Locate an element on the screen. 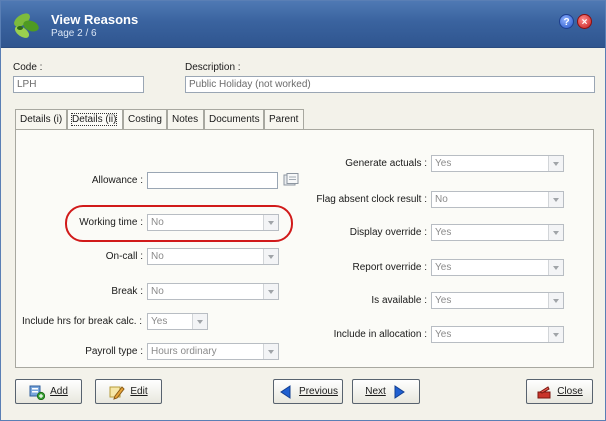 The image size is (606, 421). tab-parent-label: Parent is located at coordinates (284, 119).